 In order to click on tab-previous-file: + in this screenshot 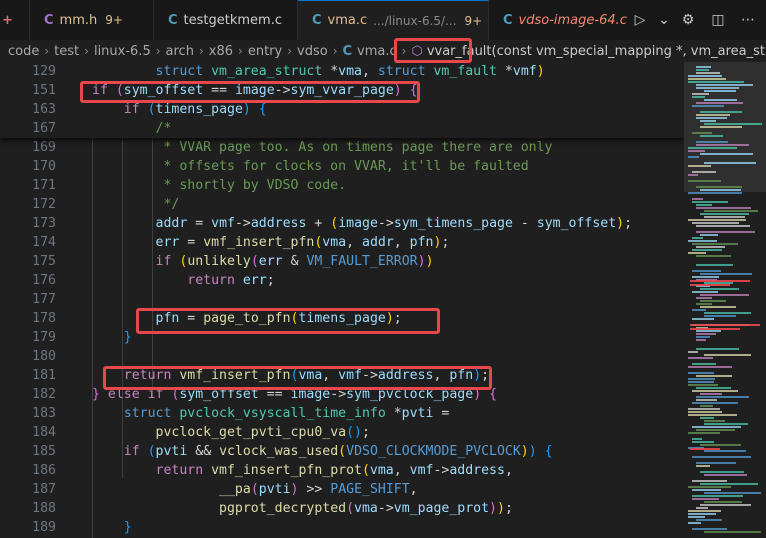, I will do `click(15, 20)`.